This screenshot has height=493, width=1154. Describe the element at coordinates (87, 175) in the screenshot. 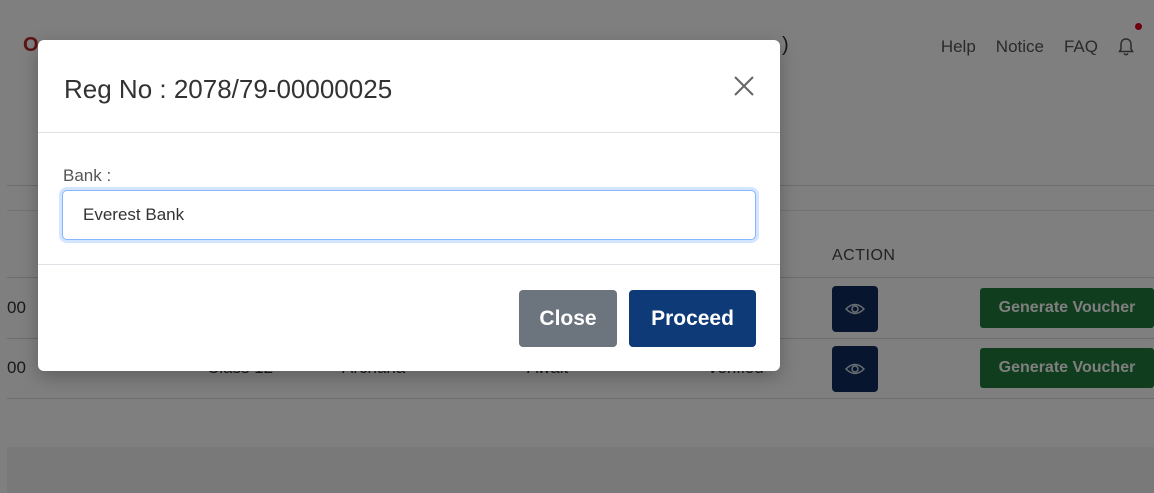

I see `bank-label: Bank :` at that location.